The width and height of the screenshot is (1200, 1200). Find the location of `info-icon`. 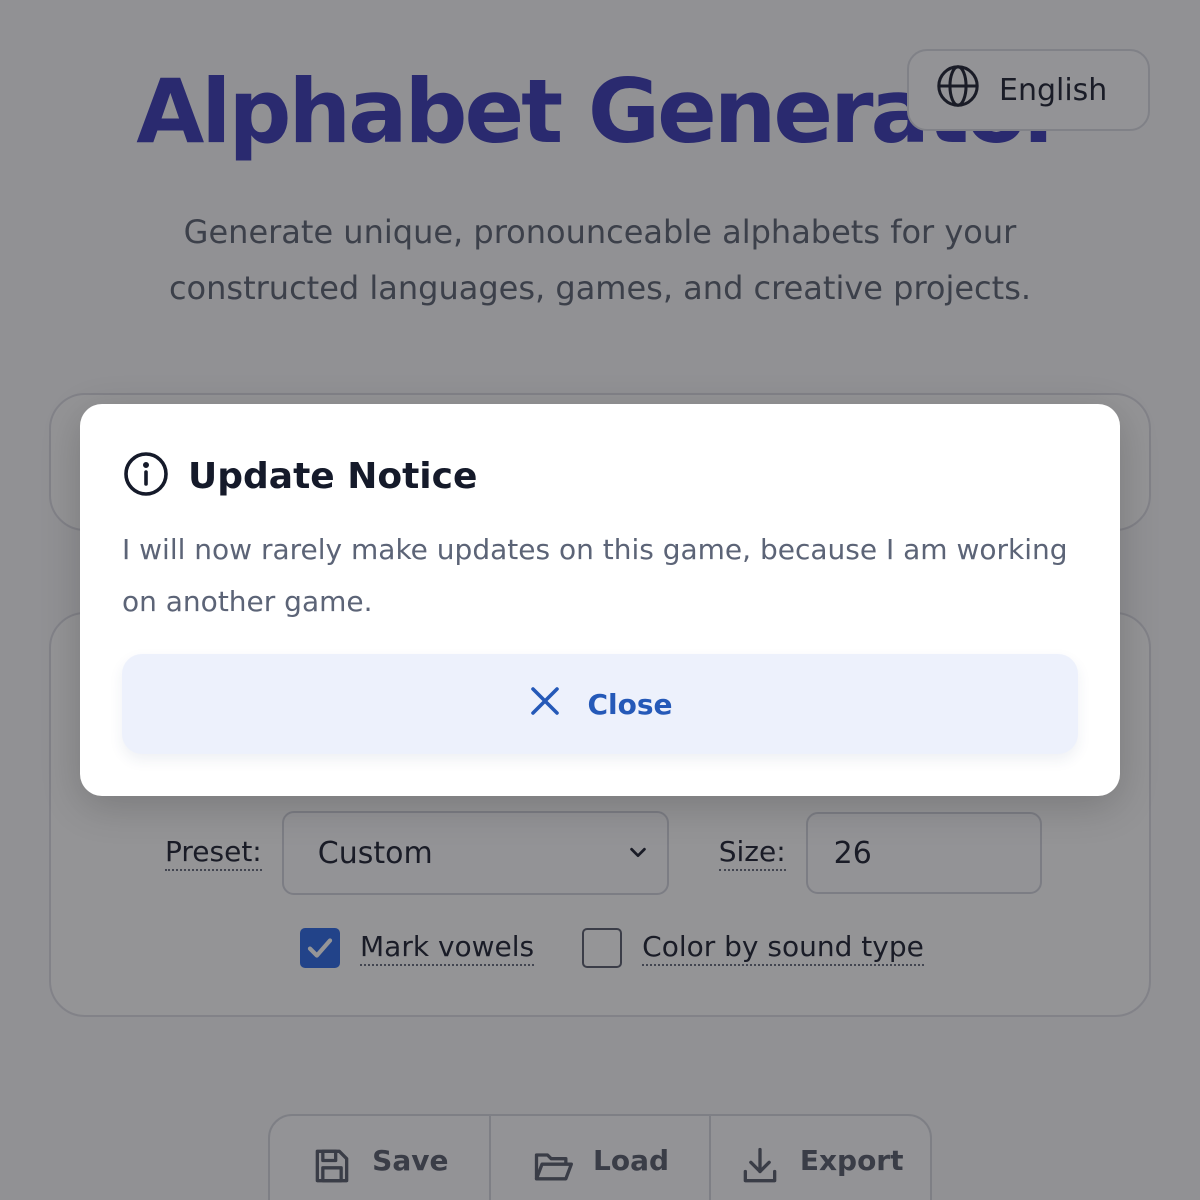

info-icon is located at coordinates (146, 476).